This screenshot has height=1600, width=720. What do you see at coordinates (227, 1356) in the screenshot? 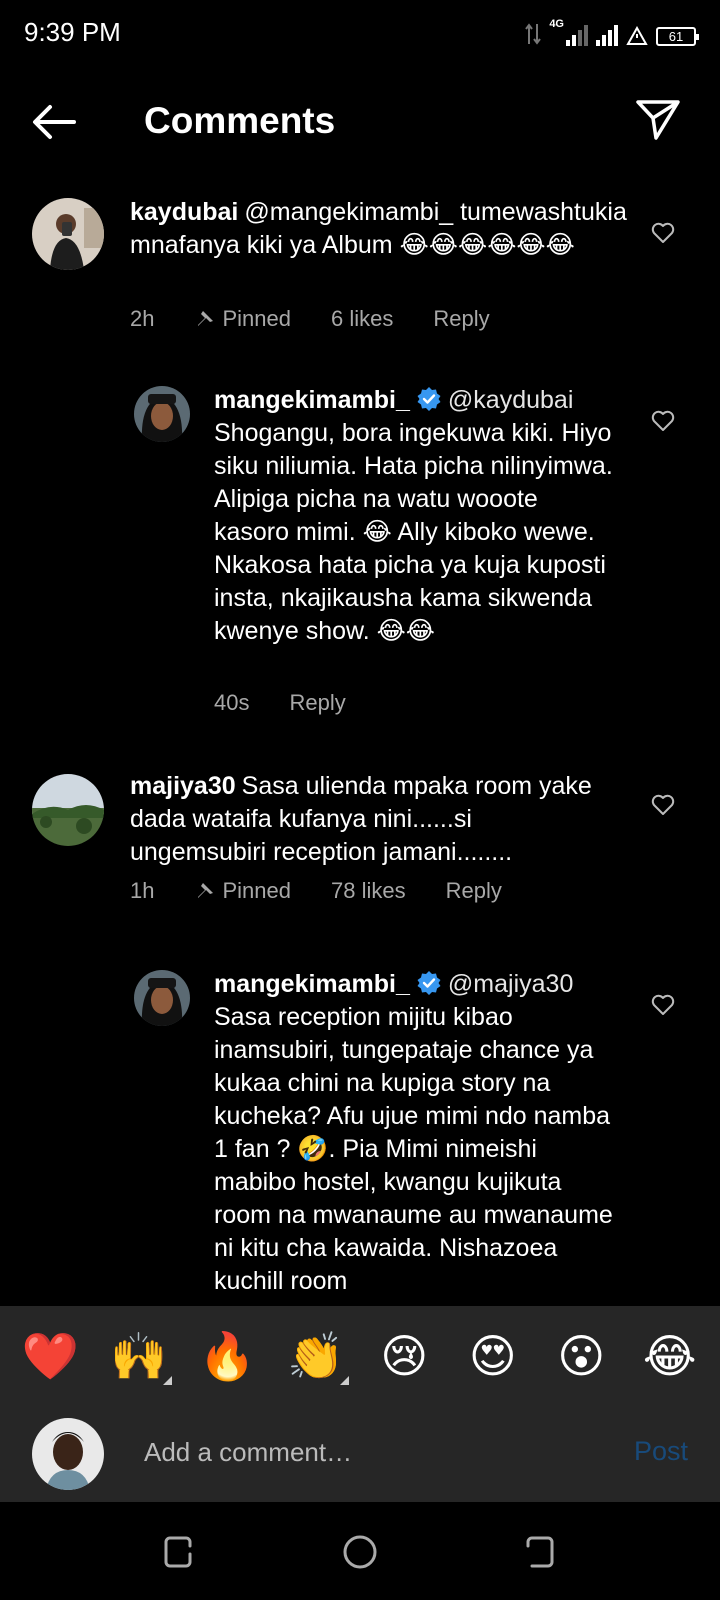
I see `emoji-fire: 🔥` at bounding box center [227, 1356].